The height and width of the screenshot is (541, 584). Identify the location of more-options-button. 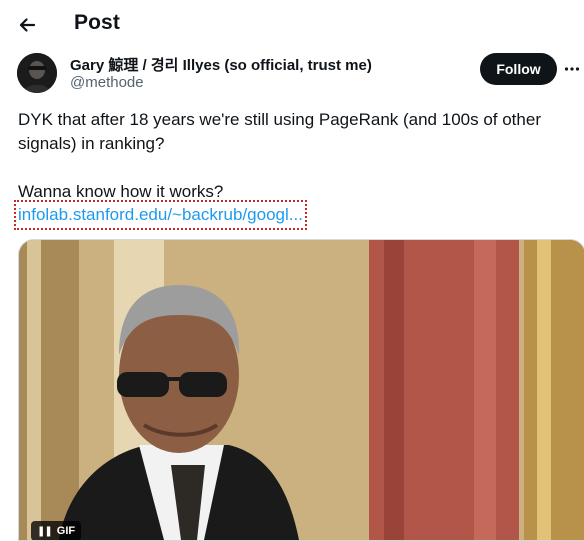
(572, 69).